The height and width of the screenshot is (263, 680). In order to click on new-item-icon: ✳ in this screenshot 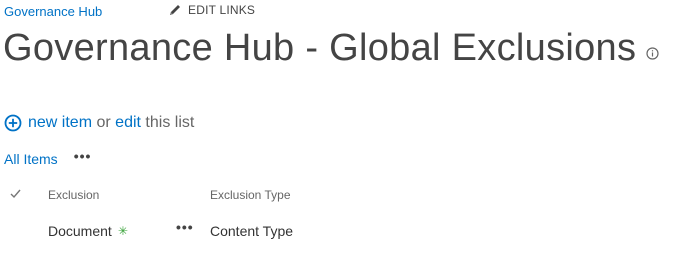, I will do `click(122, 231)`.